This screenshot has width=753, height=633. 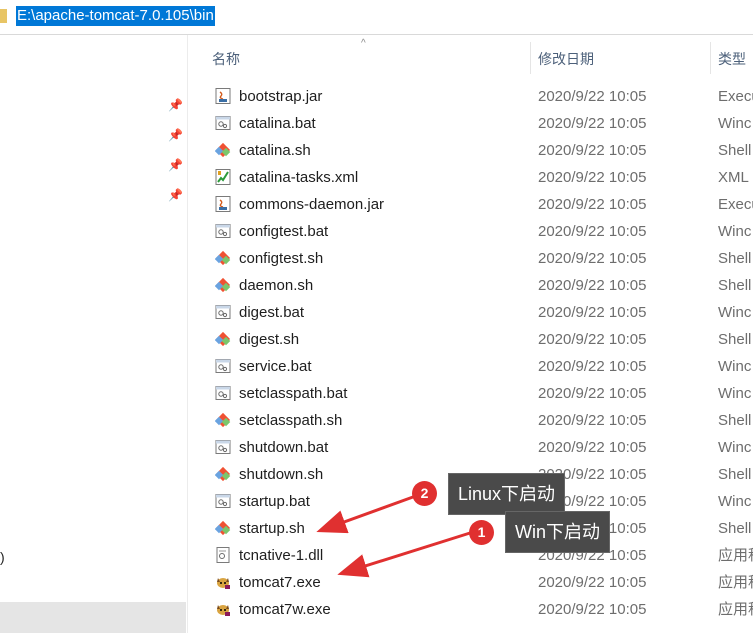 I want to click on callout-linux-start: Linux下启动, so click(x=507, y=494).